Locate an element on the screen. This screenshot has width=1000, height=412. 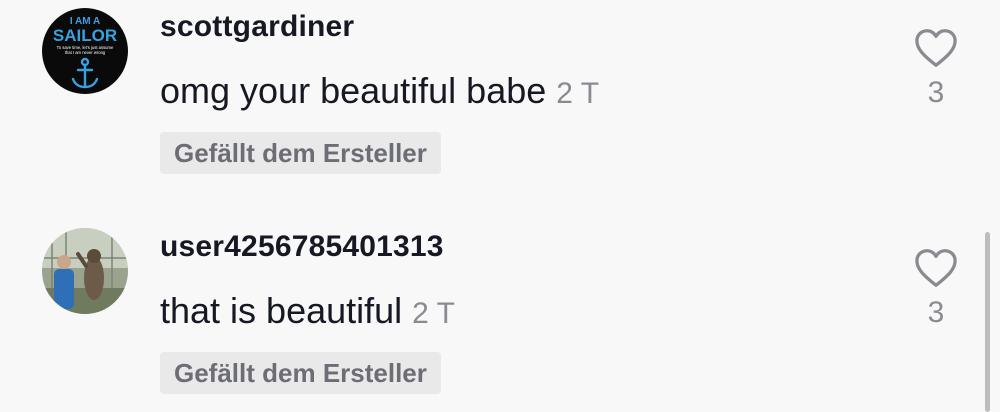
avatar-line2: SAILOR is located at coordinates (85, 35).